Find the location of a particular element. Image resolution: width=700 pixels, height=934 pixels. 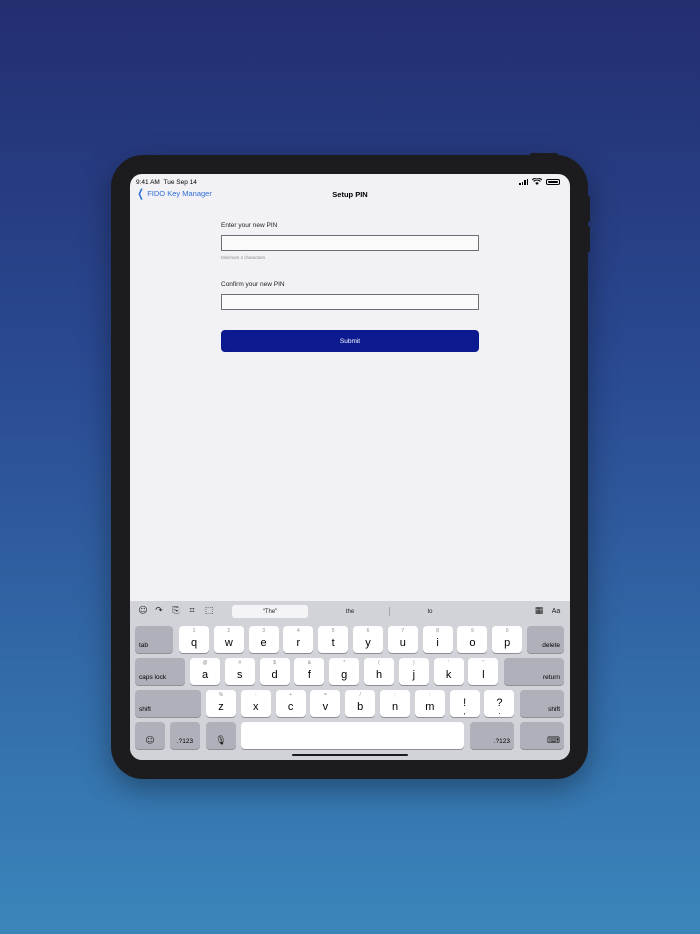

scan-text-icon: ⌗ is located at coordinates (192, 611).